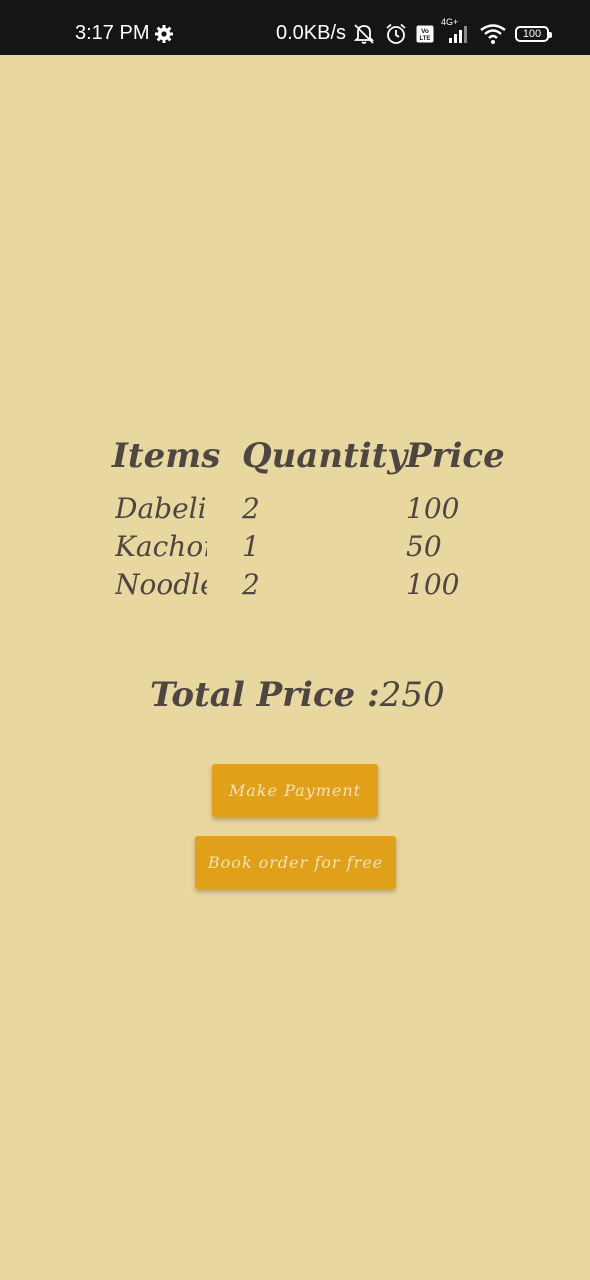 The image size is (590, 1280). I want to click on gear-icon, so click(164, 34).